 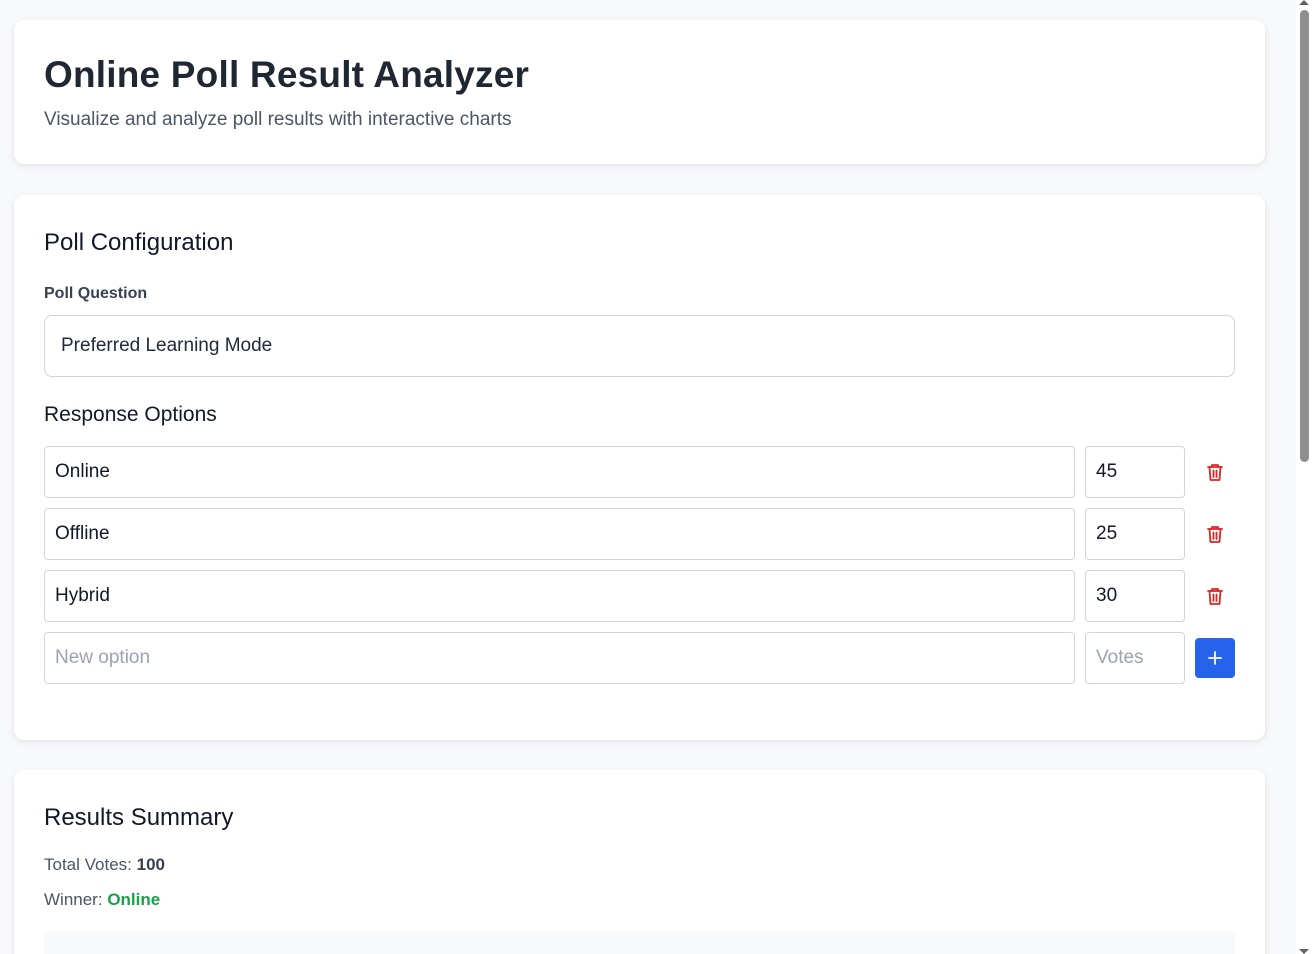 What do you see at coordinates (1304, 236) in the screenshot?
I see `scrollbar-thumb` at bounding box center [1304, 236].